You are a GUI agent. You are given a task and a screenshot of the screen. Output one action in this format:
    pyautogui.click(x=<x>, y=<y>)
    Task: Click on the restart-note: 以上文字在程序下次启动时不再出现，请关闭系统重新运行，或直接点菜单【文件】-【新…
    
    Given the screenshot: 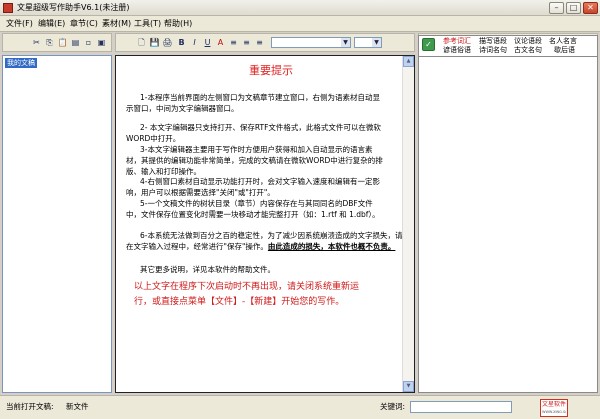 What is the action you would take?
    pyautogui.click(x=247, y=294)
    